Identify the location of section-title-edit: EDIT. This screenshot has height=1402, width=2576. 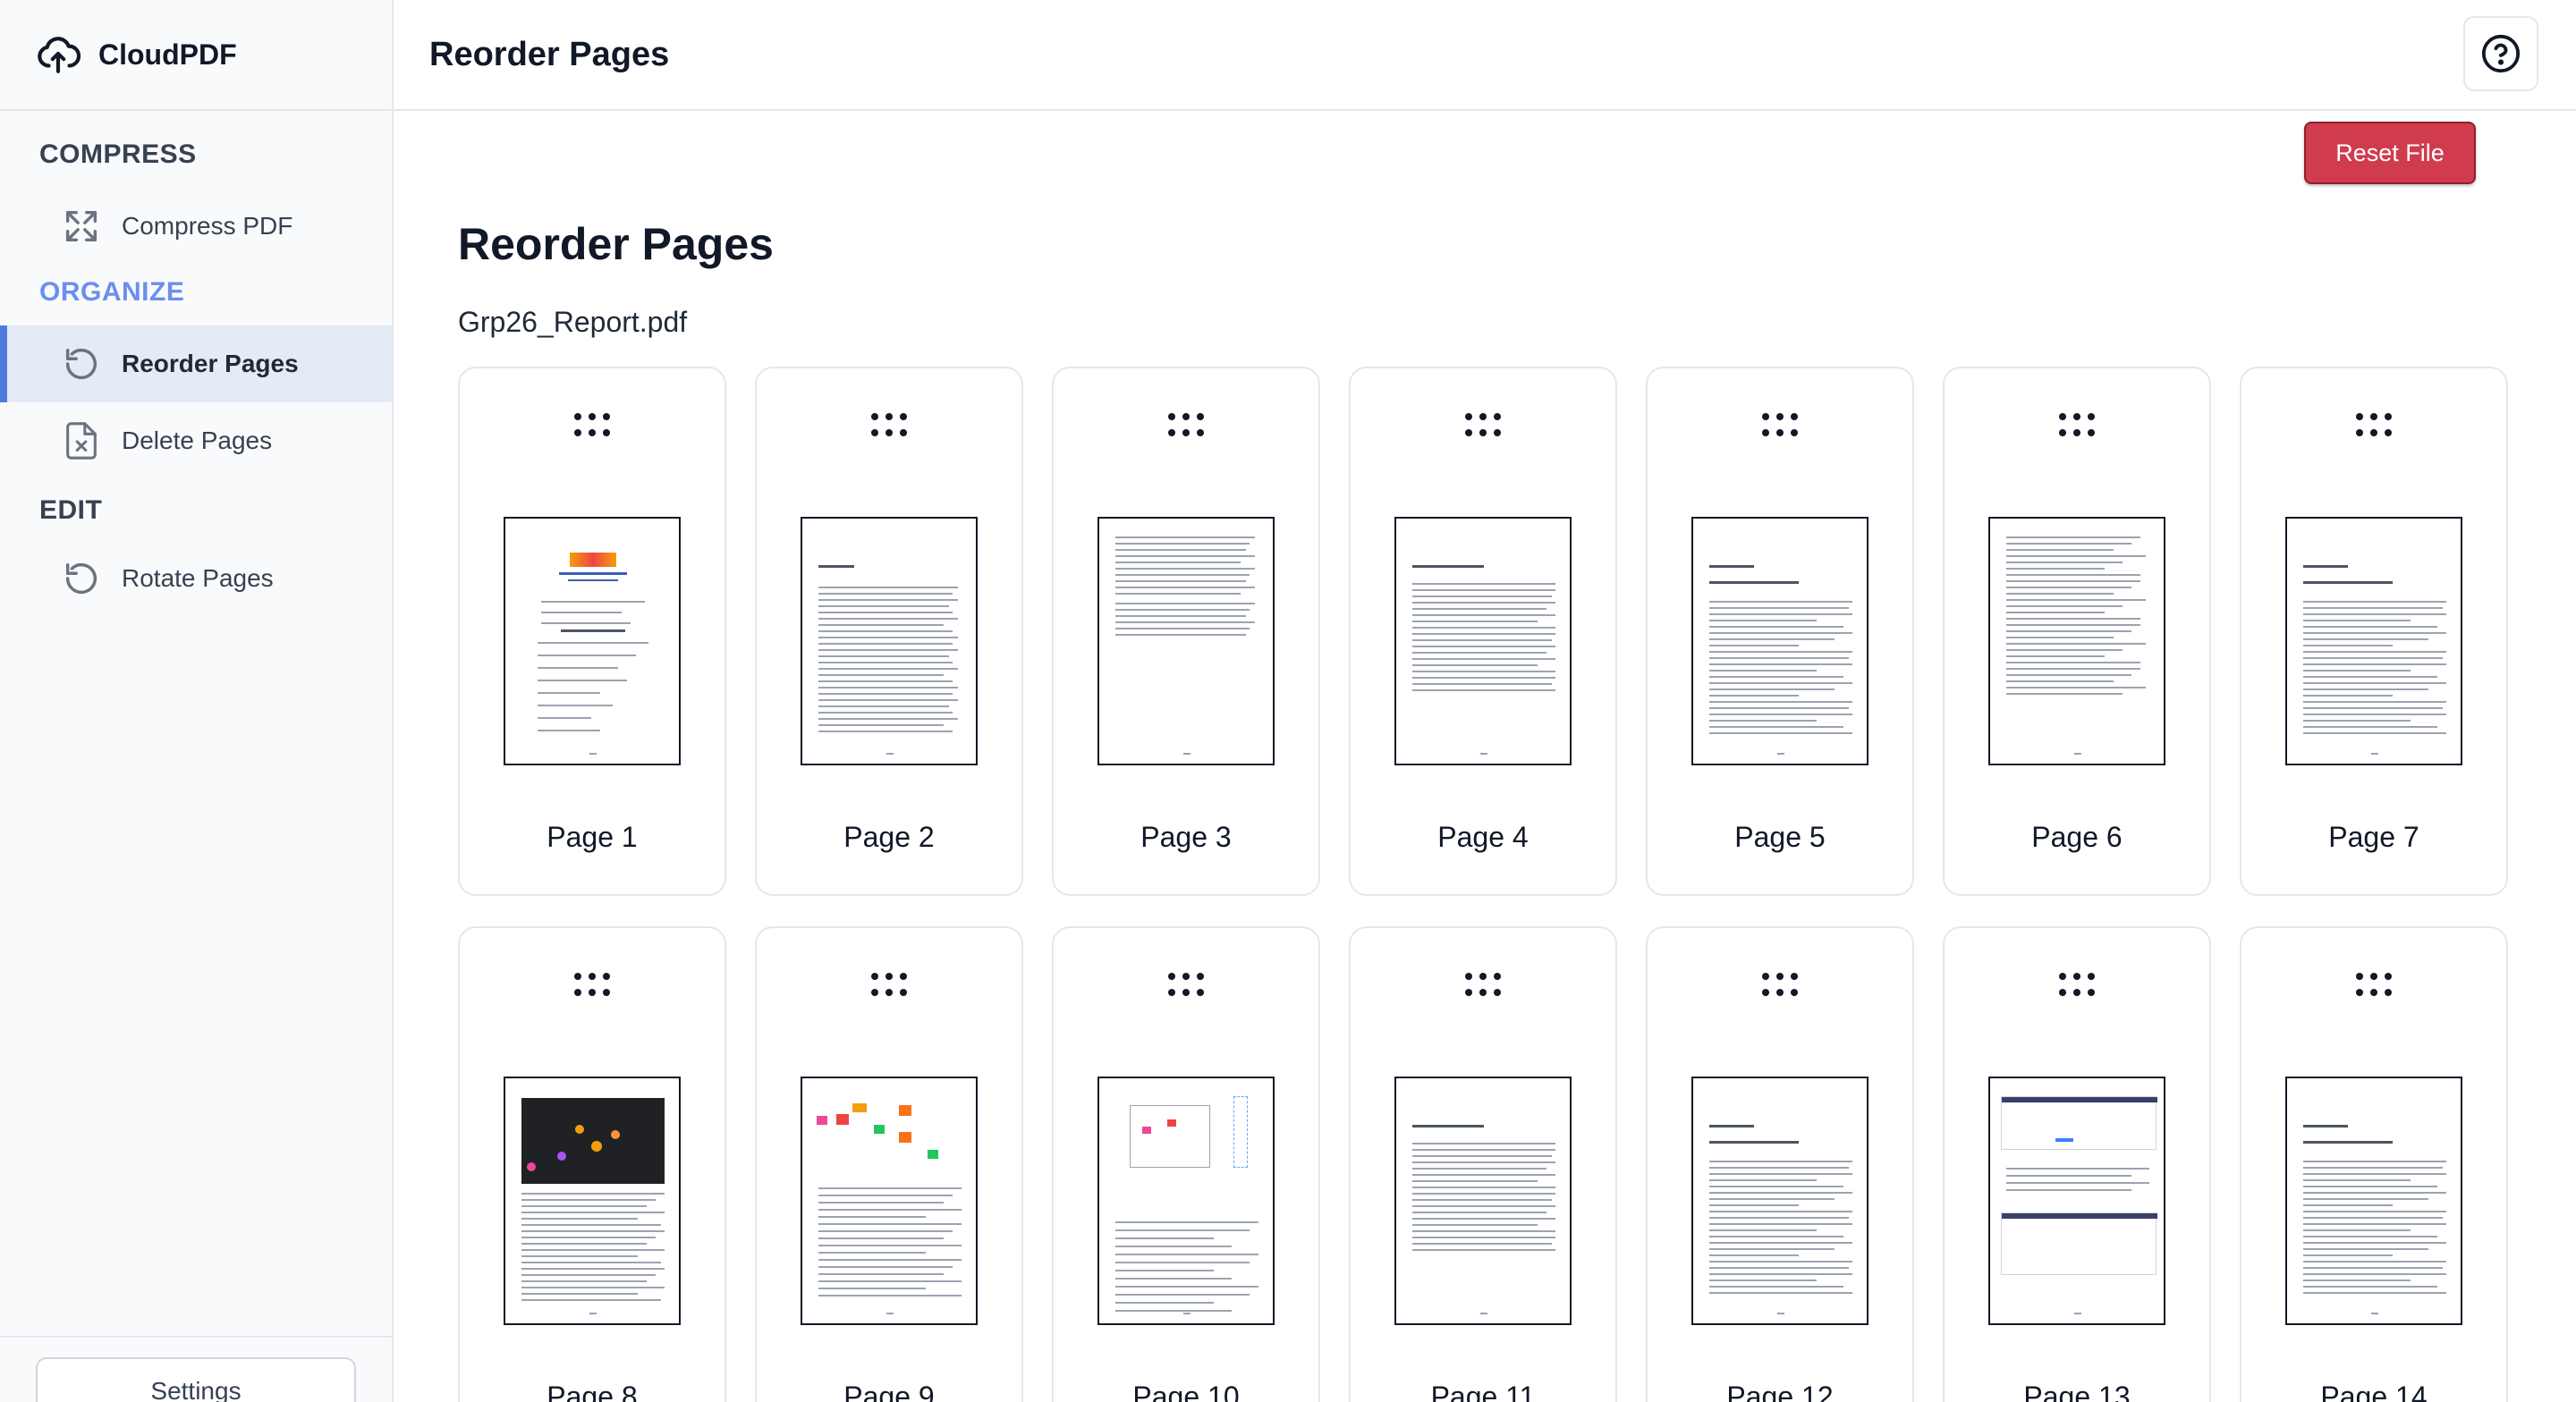
(71, 510).